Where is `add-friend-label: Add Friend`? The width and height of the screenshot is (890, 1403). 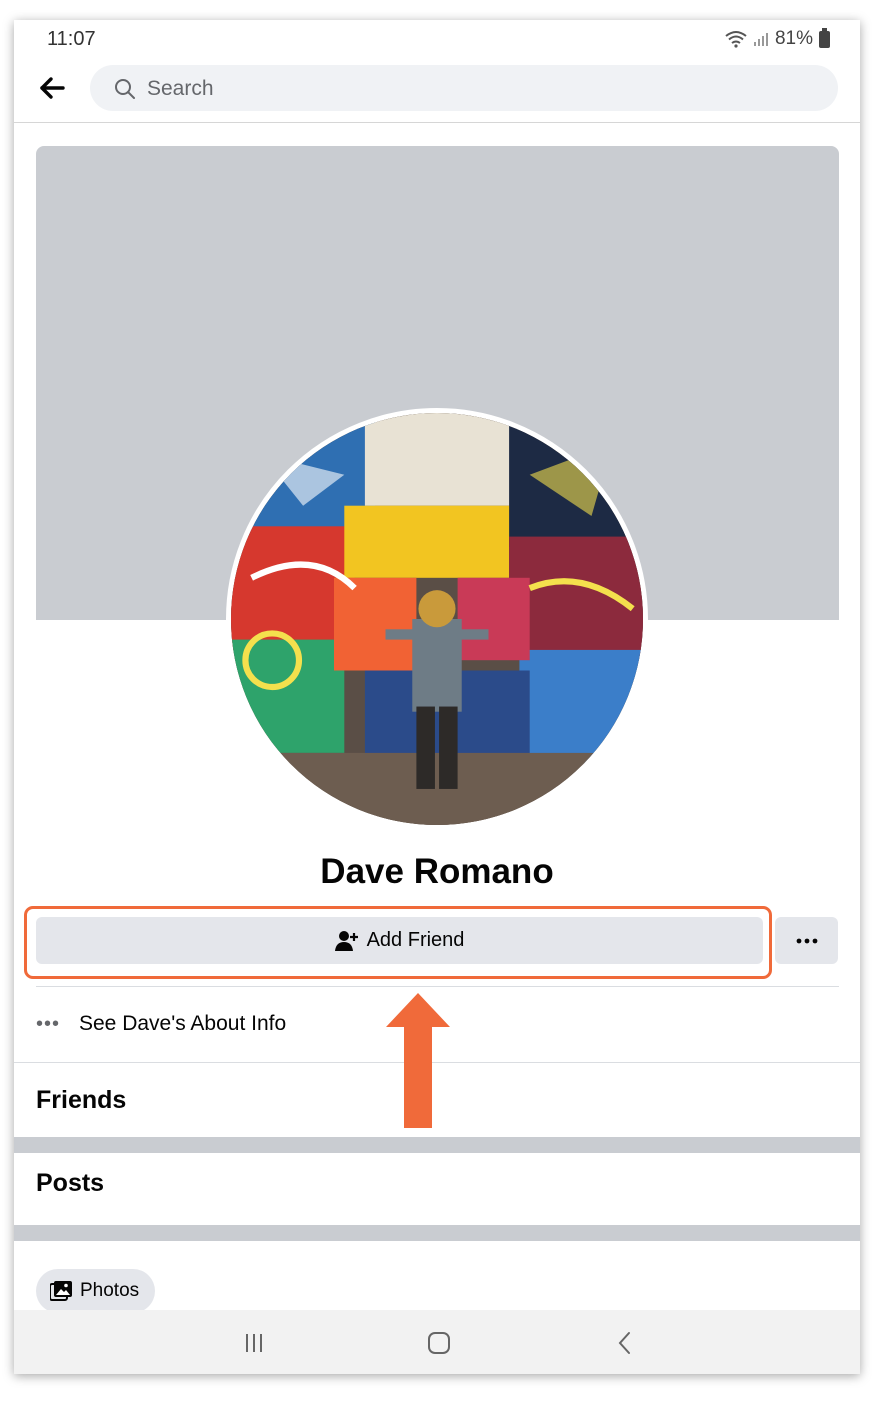 add-friend-label: Add Friend is located at coordinates (415, 940).